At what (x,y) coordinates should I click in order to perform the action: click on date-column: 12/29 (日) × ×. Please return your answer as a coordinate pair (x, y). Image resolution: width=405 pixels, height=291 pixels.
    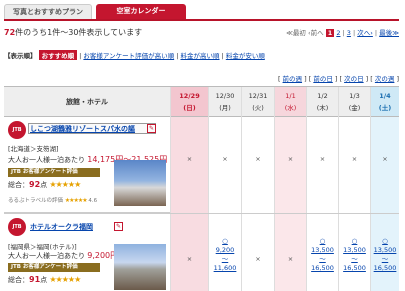
    Looking at the image, I should click on (189, 189).